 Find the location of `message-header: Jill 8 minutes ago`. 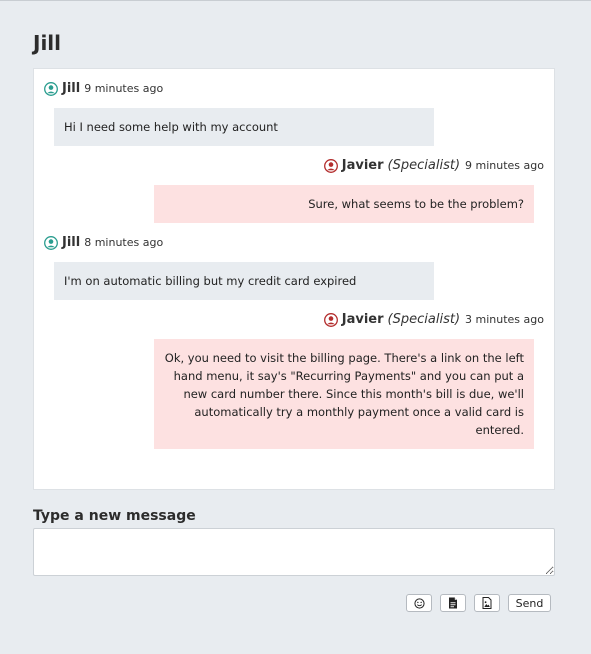

message-header: Jill 8 minutes ago is located at coordinates (103, 242).